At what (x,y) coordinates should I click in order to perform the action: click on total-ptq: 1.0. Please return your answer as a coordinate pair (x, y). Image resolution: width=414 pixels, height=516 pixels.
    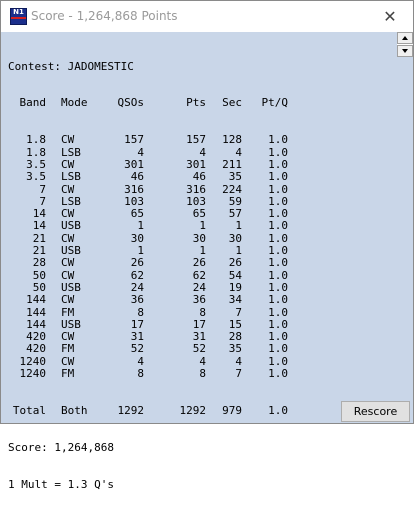
    Looking at the image, I should click on (278, 410).